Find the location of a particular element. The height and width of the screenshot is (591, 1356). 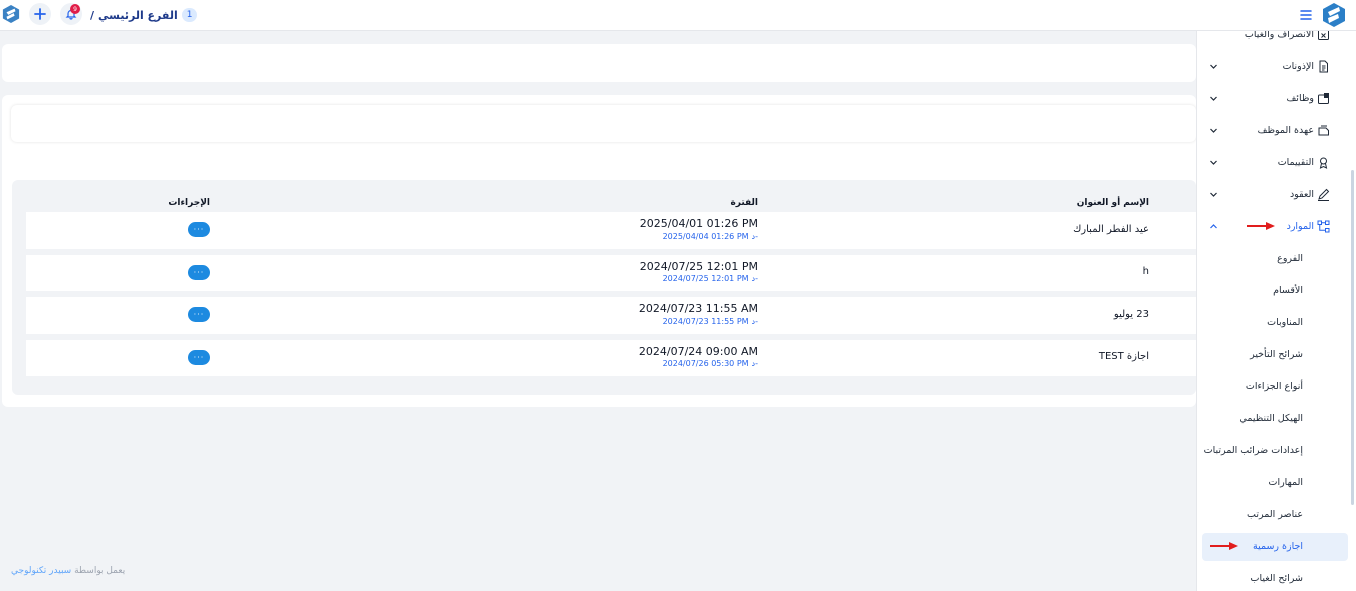

rating-icon is located at coordinates (1323, 163).